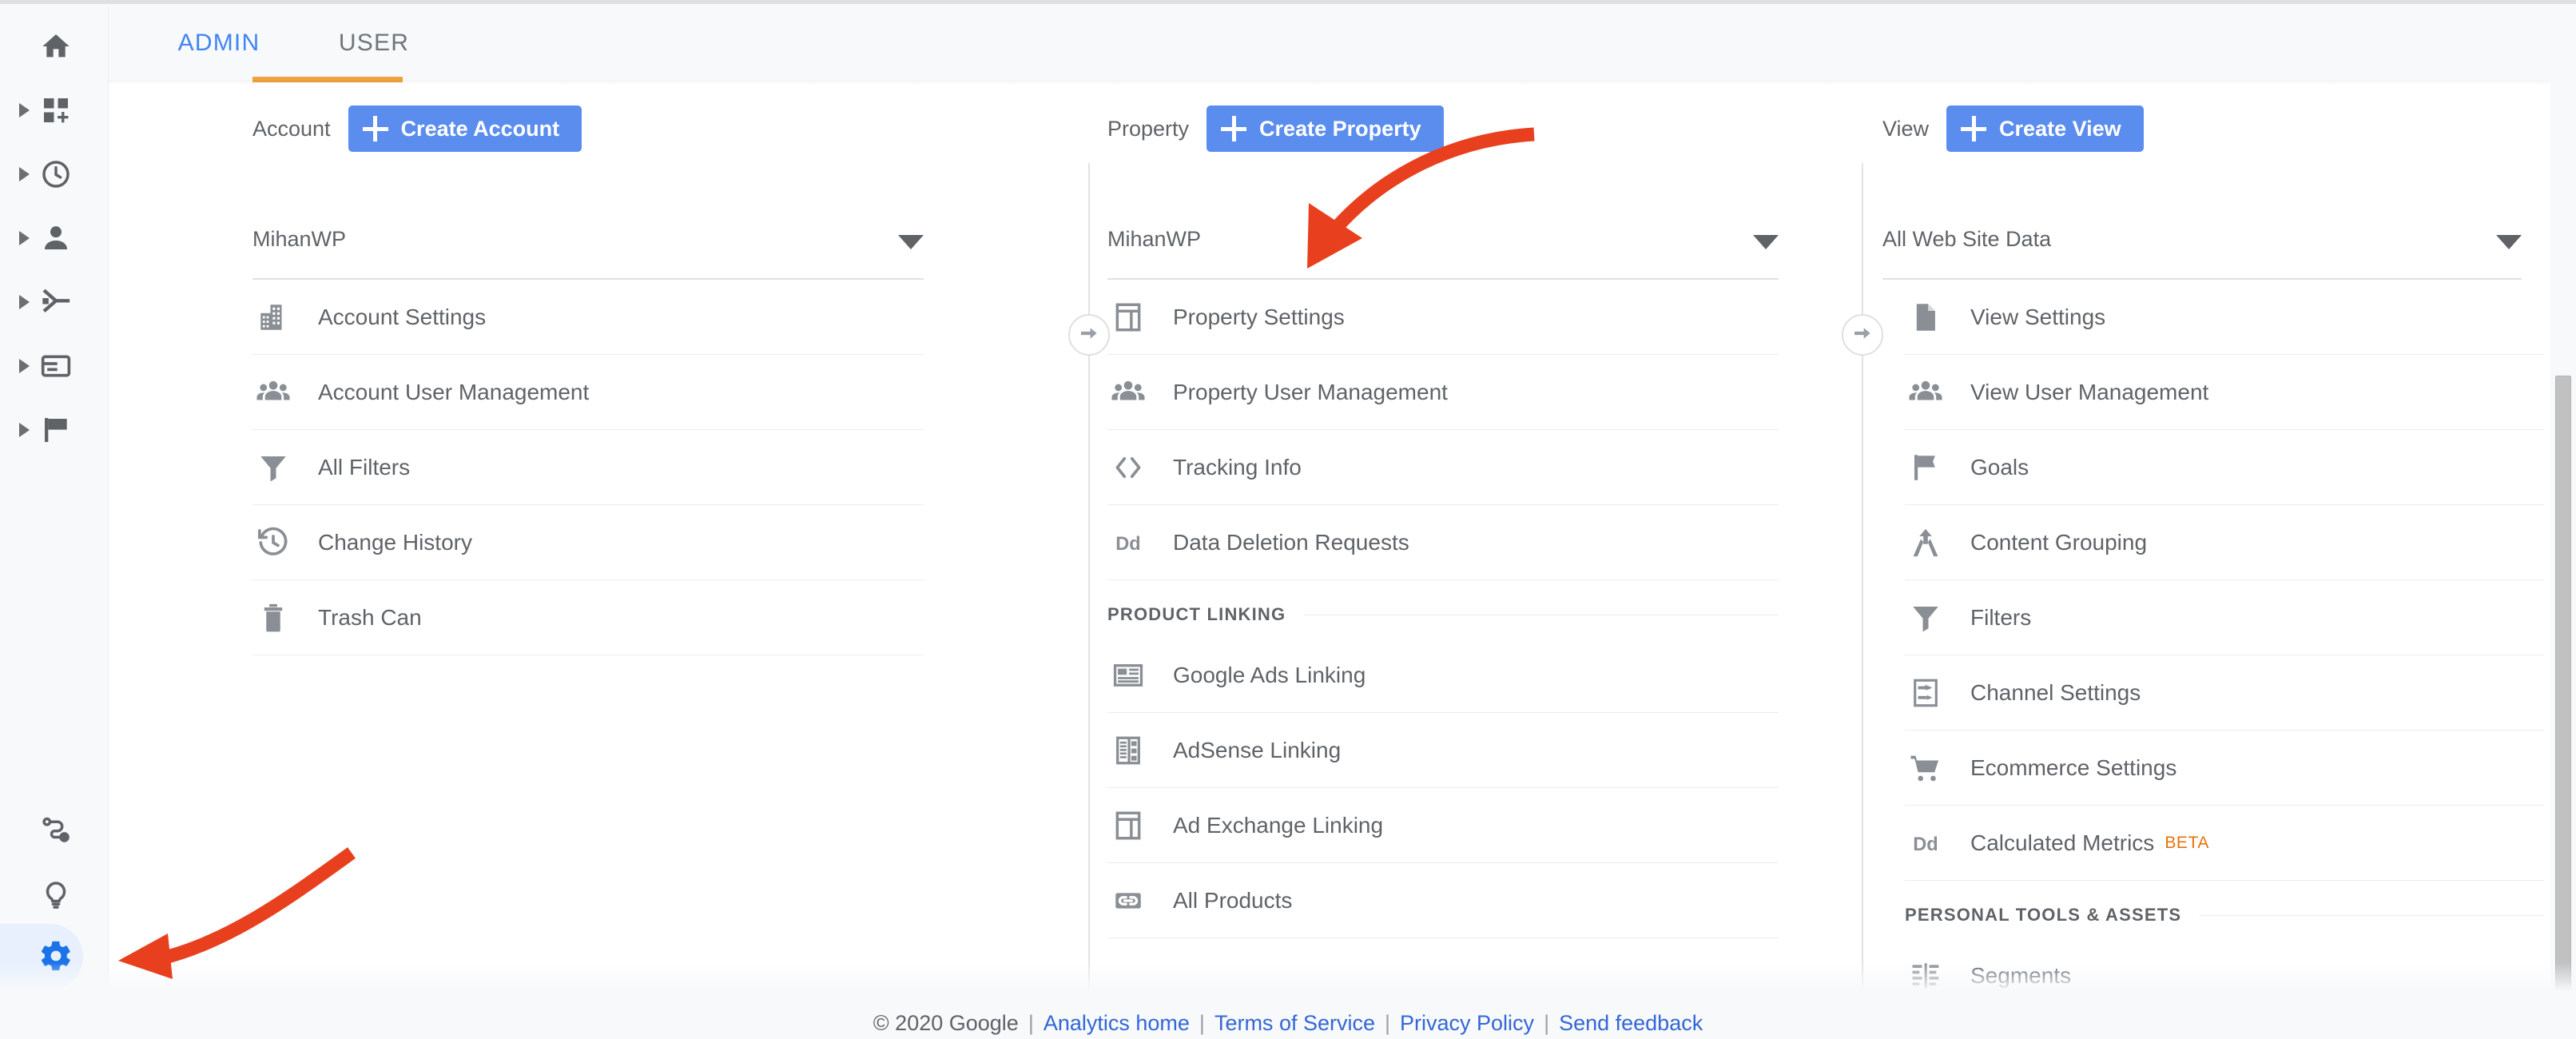 Image resolution: width=2576 pixels, height=1039 pixels. I want to click on property-settings-label: Property Settings, so click(1259, 316).